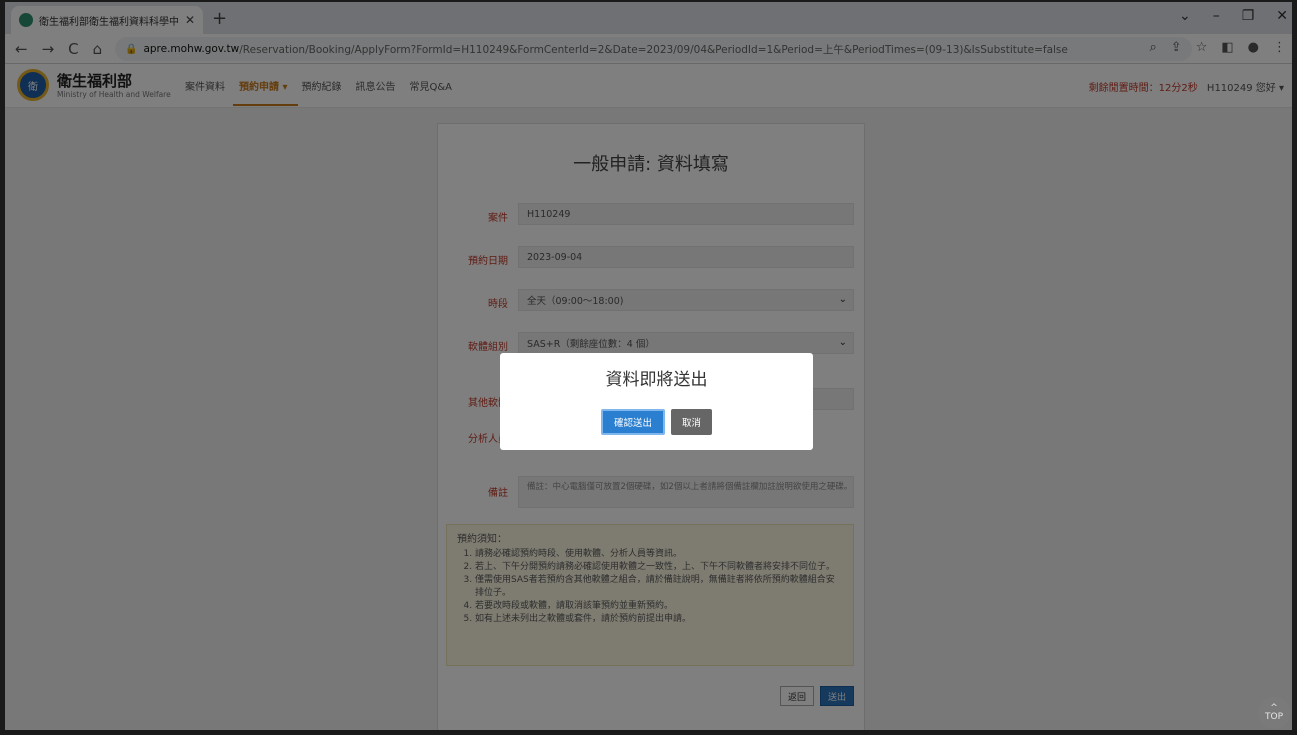 The height and width of the screenshot is (735, 1297). I want to click on dialog-buttons: 確認送出 取消, so click(656, 422).